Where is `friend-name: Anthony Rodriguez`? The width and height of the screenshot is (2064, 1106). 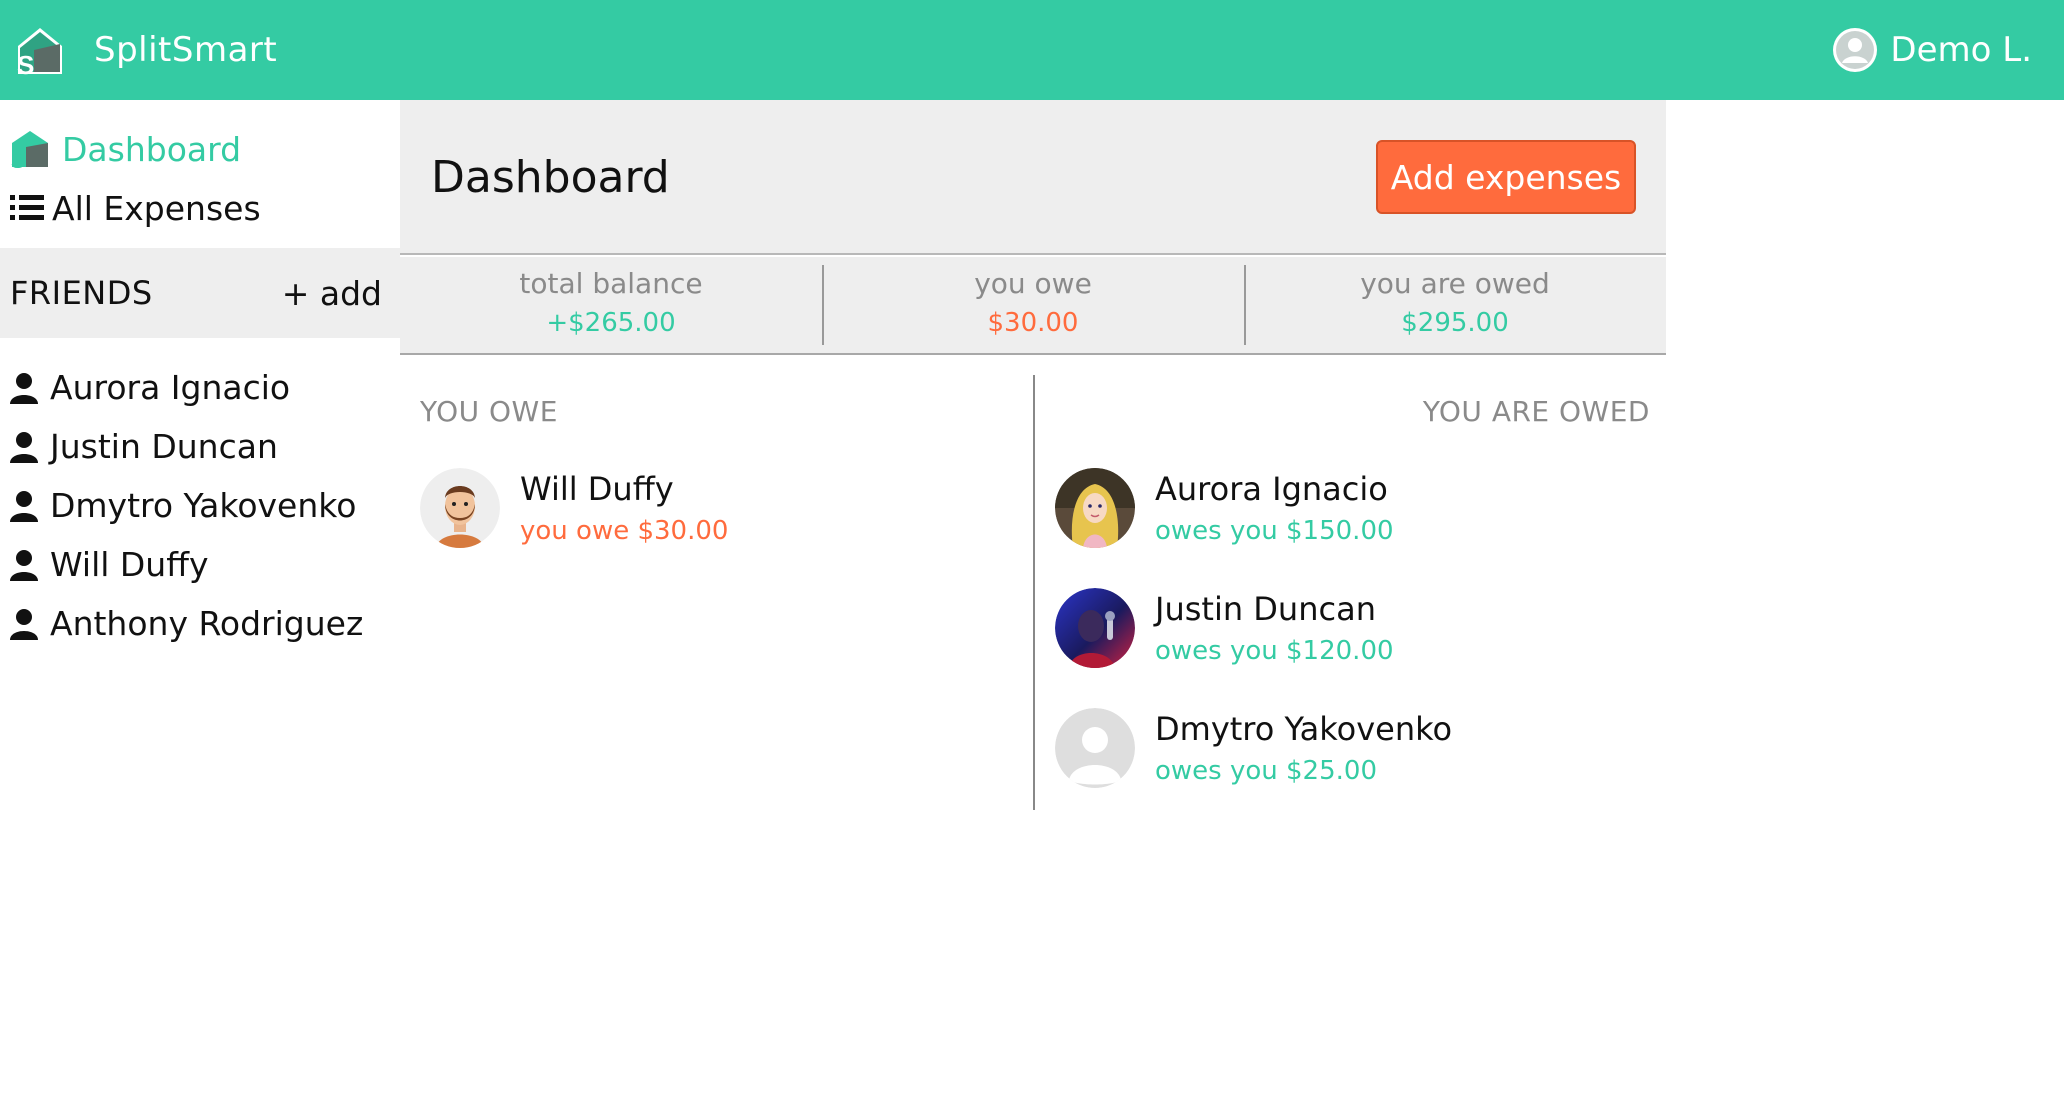 friend-name: Anthony Rodriguez is located at coordinates (207, 623).